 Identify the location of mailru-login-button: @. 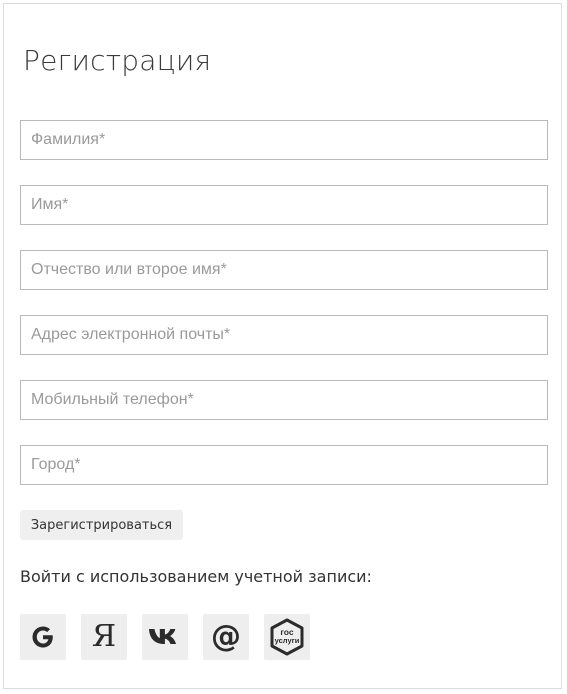
(226, 637).